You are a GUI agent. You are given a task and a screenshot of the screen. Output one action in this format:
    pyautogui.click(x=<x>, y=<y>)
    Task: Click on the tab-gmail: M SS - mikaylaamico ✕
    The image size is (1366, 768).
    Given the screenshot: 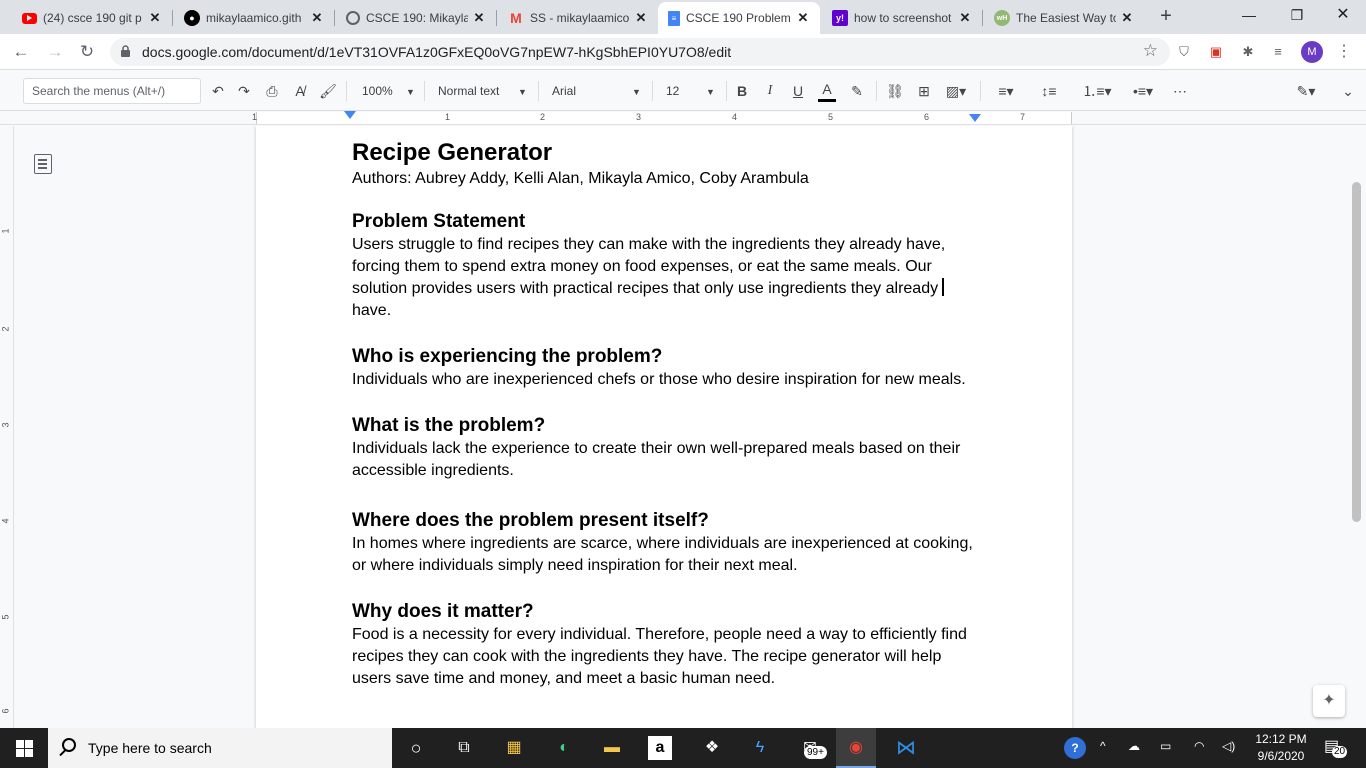 What is the action you would take?
    pyautogui.click(x=578, y=18)
    